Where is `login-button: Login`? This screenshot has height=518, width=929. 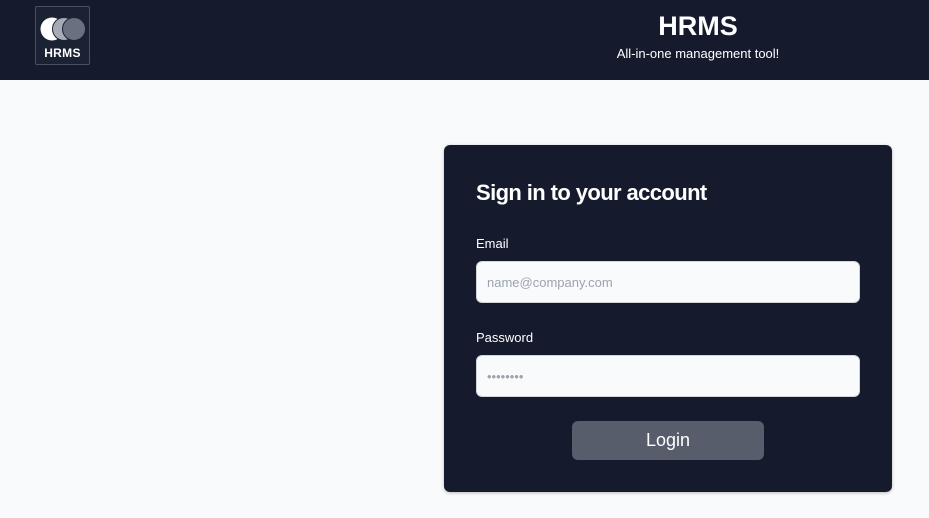
login-button: Login is located at coordinates (668, 440).